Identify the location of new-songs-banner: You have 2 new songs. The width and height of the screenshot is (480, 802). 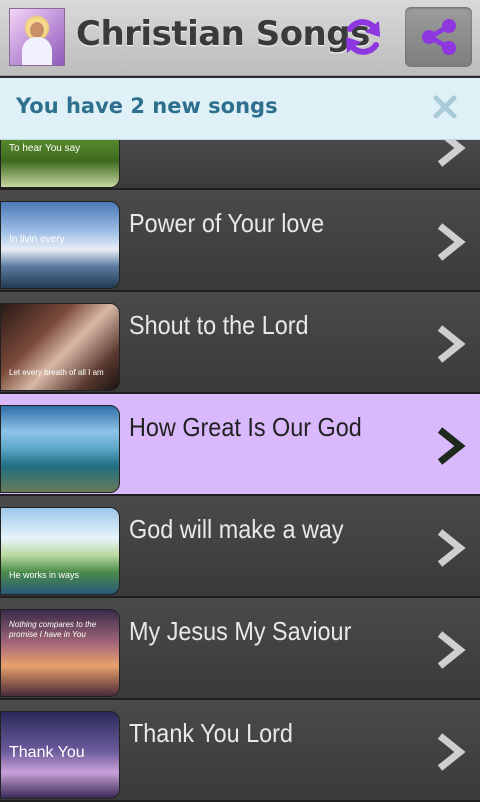
(240, 109).